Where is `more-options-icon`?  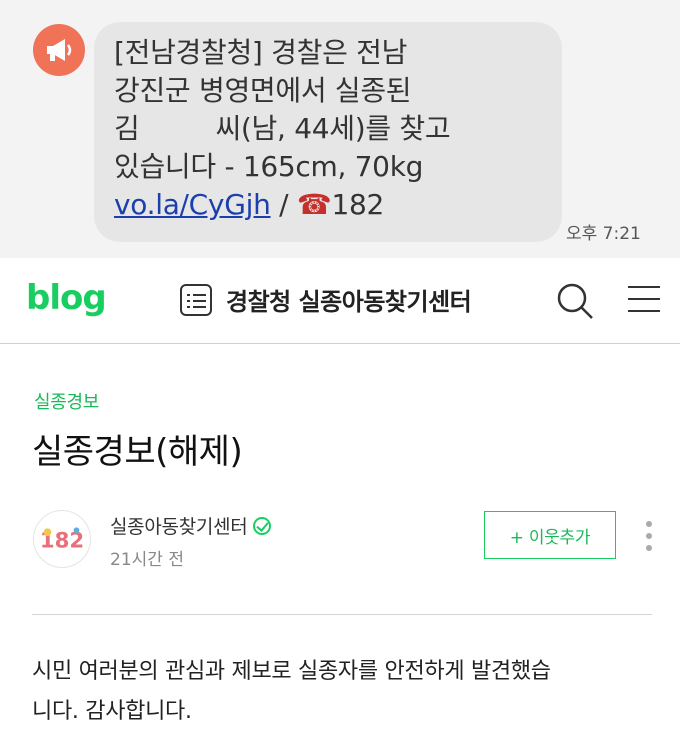 more-options-icon is located at coordinates (649, 536).